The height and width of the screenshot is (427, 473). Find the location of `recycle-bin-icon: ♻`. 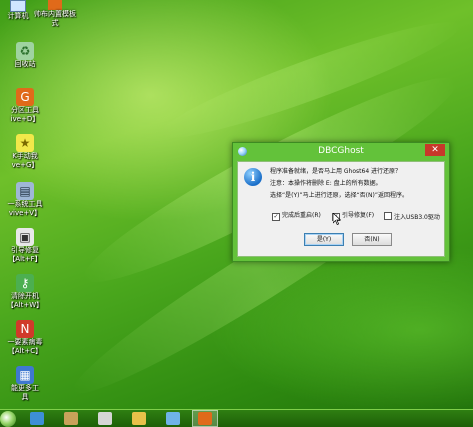

recycle-bin-icon: ♻ is located at coordinates (25, 51).